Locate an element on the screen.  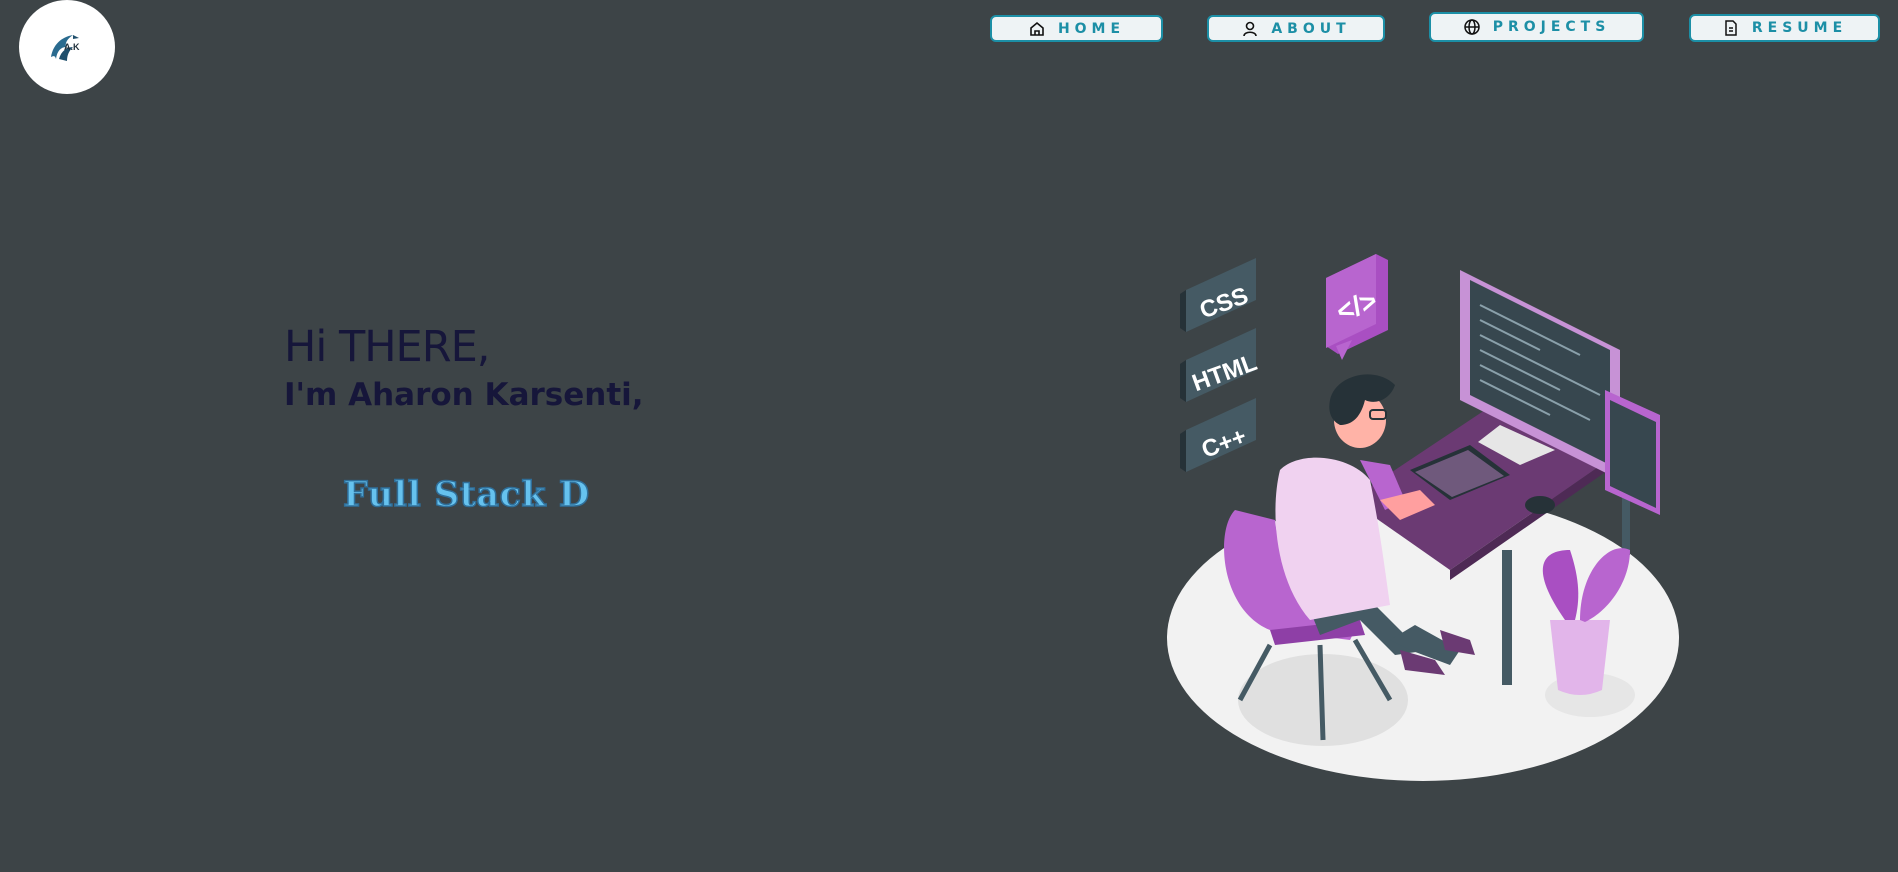
html-badge: HTML is located at coordinates (1220, 365).